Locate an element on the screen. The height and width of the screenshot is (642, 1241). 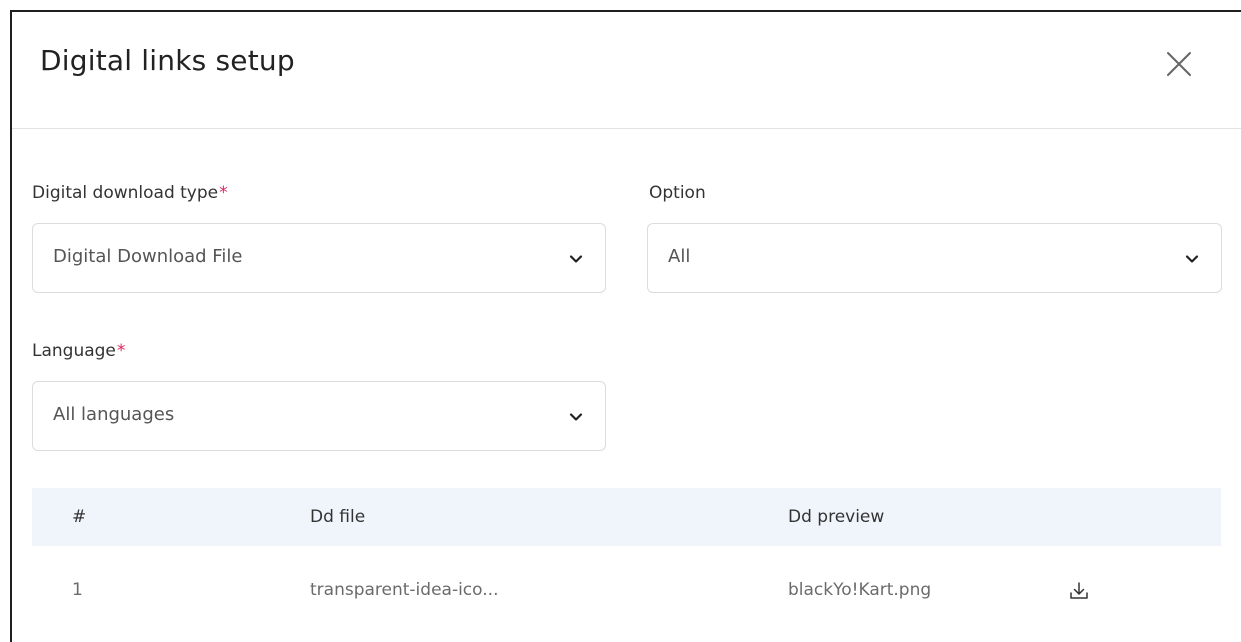
language-select: All languages is located at coordinates (319, 416).